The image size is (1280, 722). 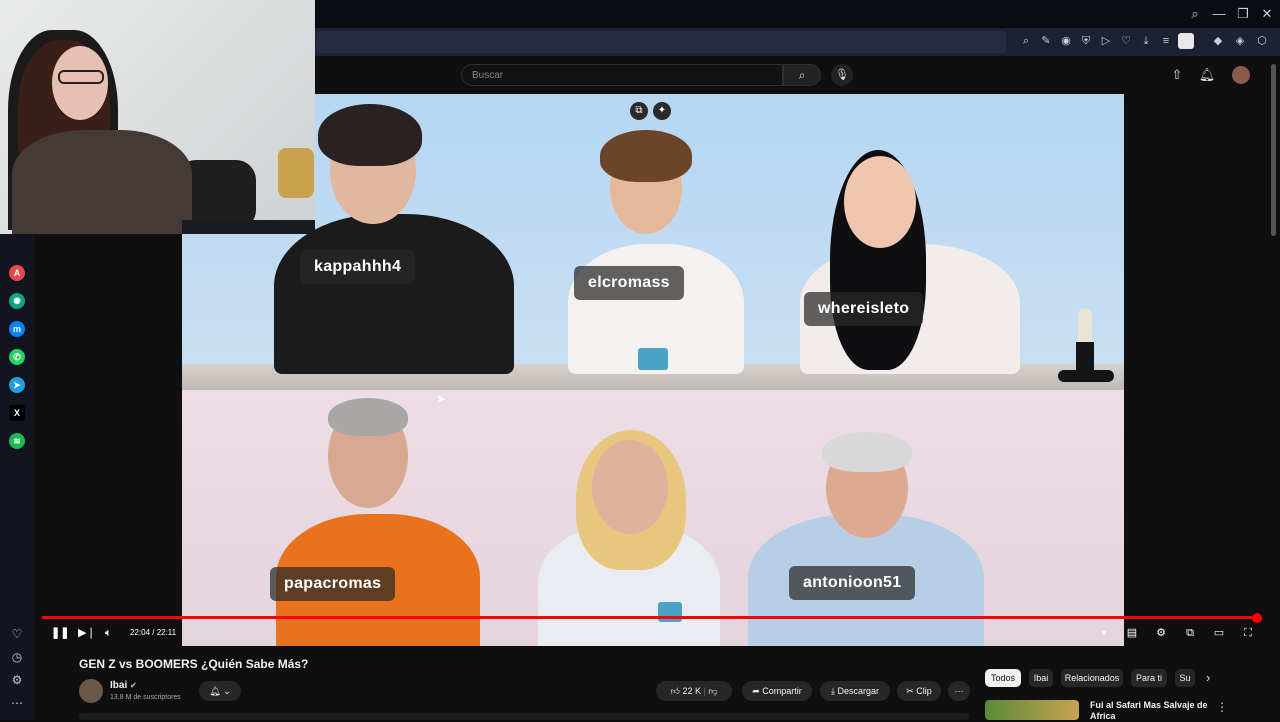 What do you see at coordinates (1092, 678) in the screenshot?
I see `chip-relacionados: Relacionados` at bounding box center [1092, 678].